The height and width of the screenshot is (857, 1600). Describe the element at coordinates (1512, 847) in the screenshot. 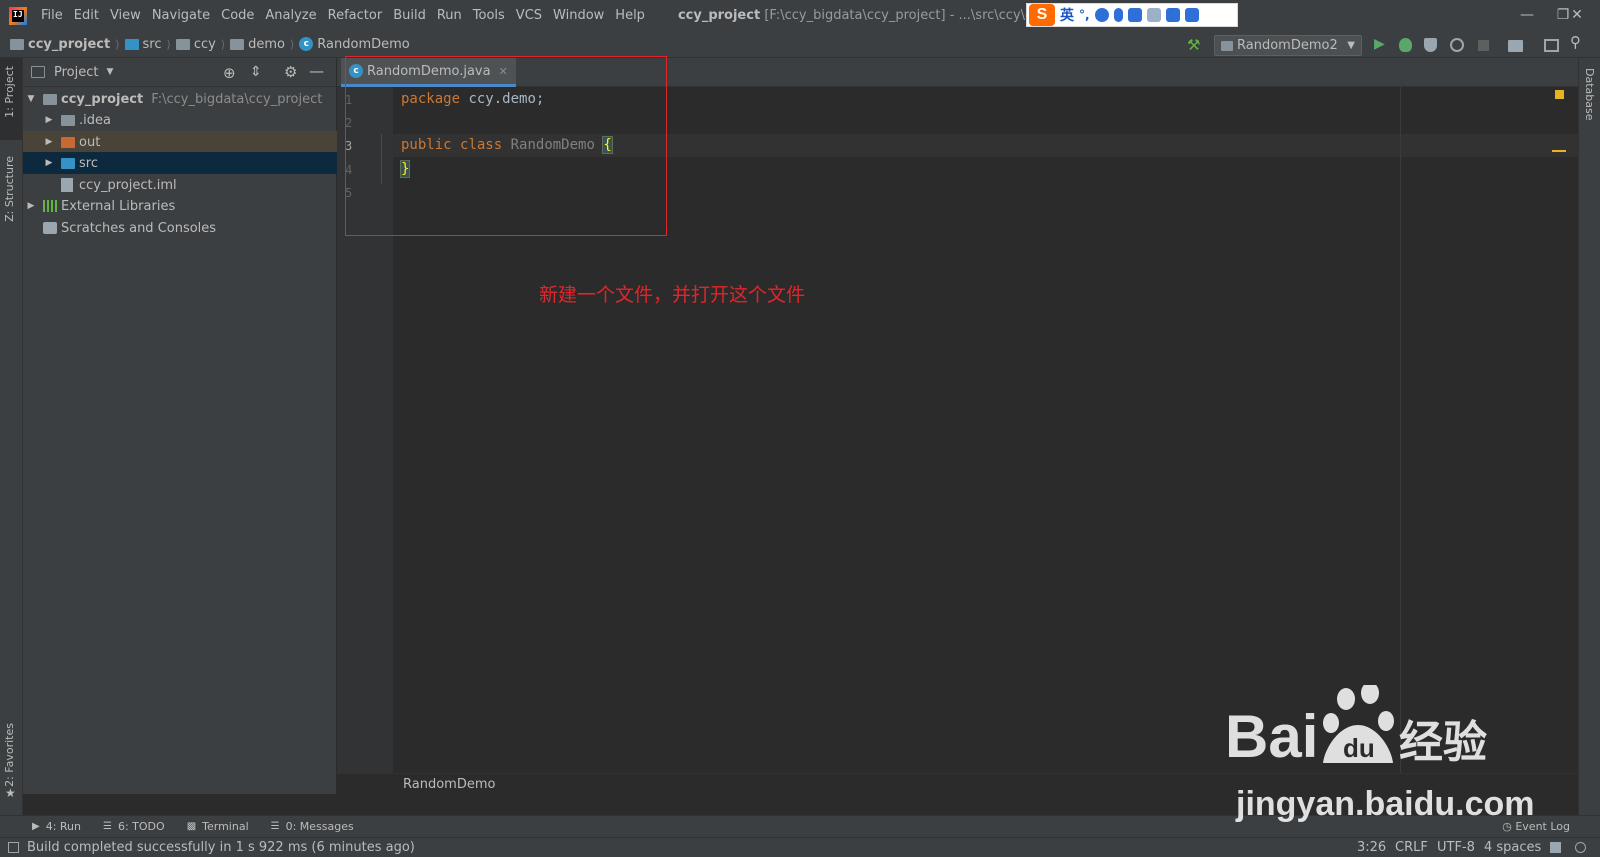

I see `indent-setting: 4 spaces` at that location.